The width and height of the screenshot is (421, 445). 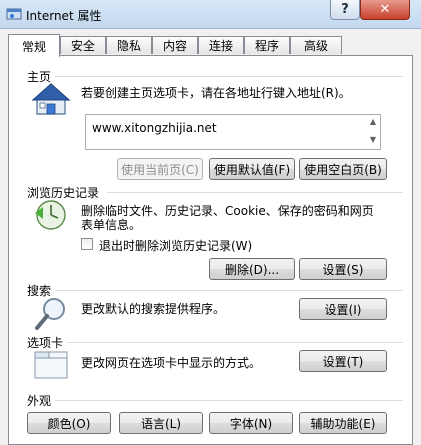 I want to click on home-icon, so click(x=51, y=99).